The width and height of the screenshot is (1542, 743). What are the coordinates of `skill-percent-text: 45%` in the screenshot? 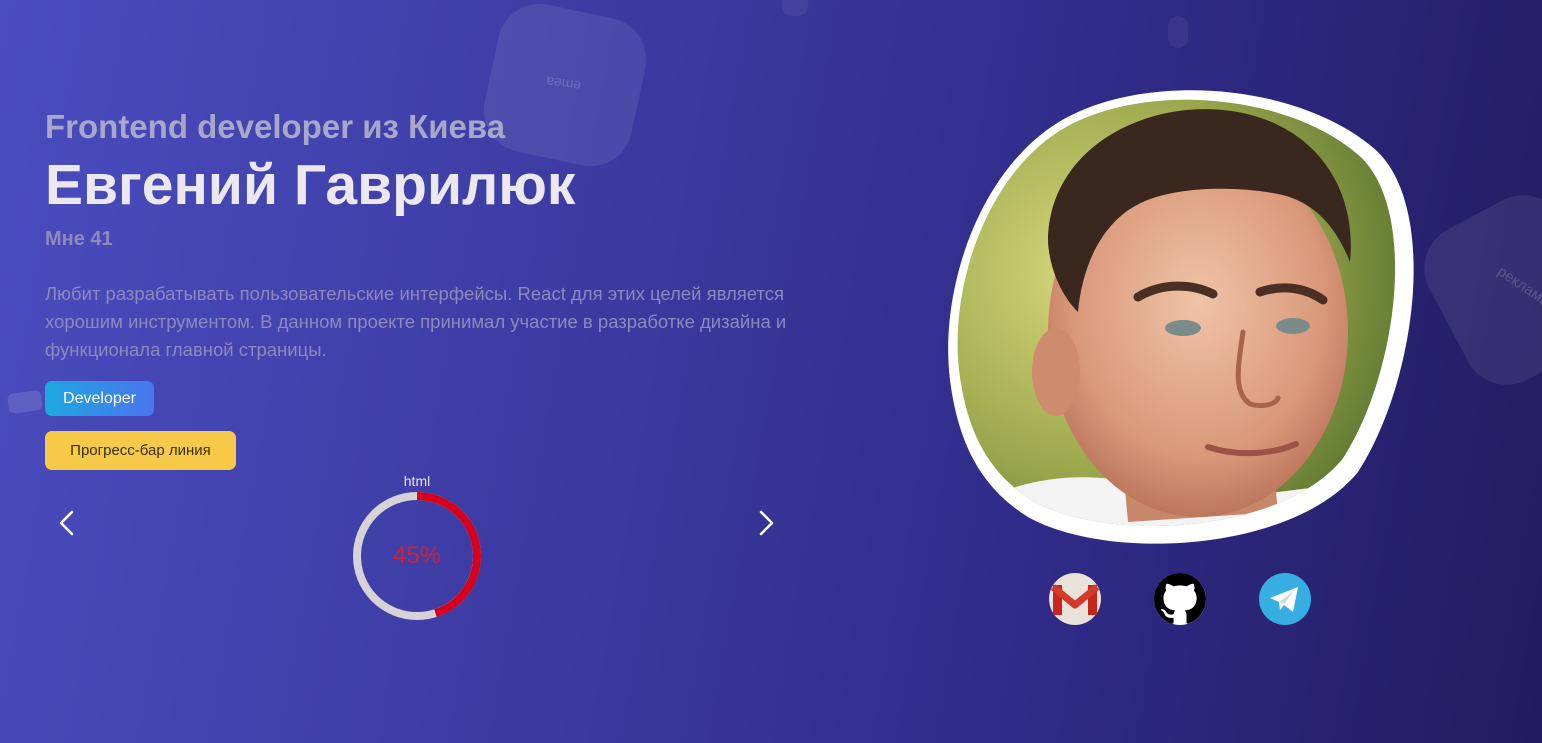 It's located at (417, 555).